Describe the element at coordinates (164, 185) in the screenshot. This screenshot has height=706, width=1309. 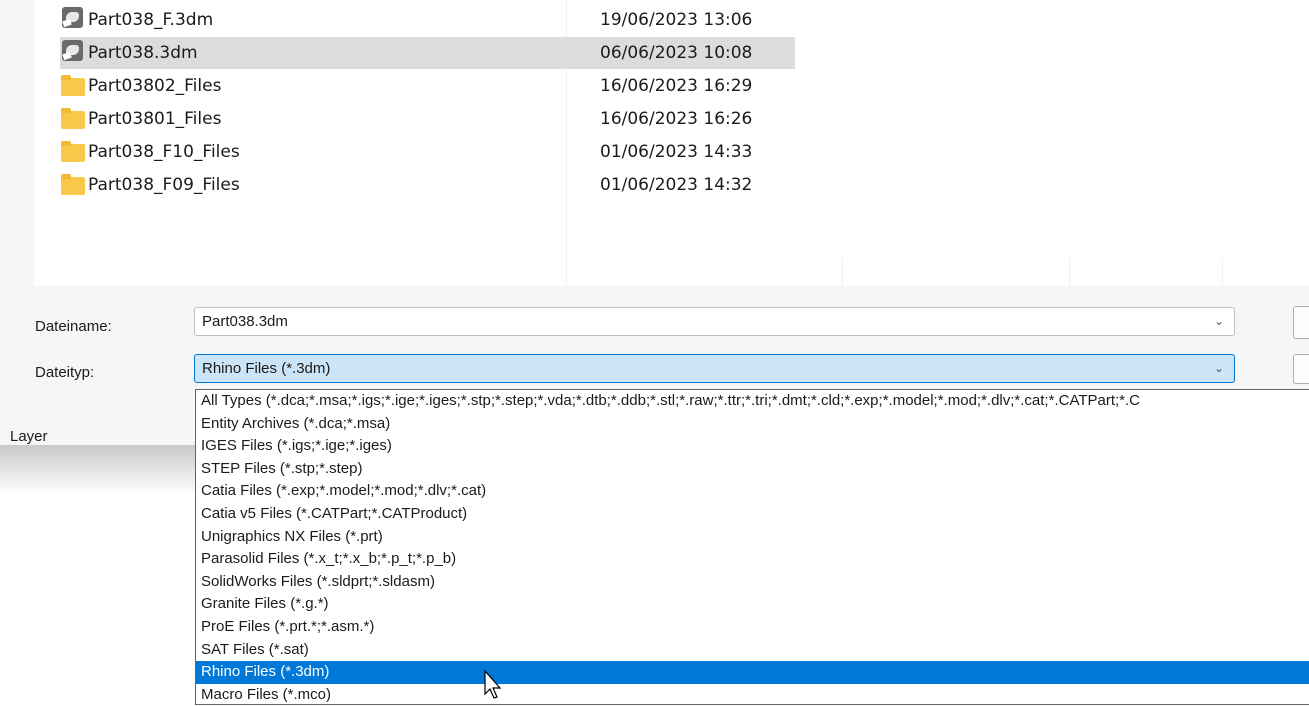
I see `file-name: Part038_F09_Files` at that location.